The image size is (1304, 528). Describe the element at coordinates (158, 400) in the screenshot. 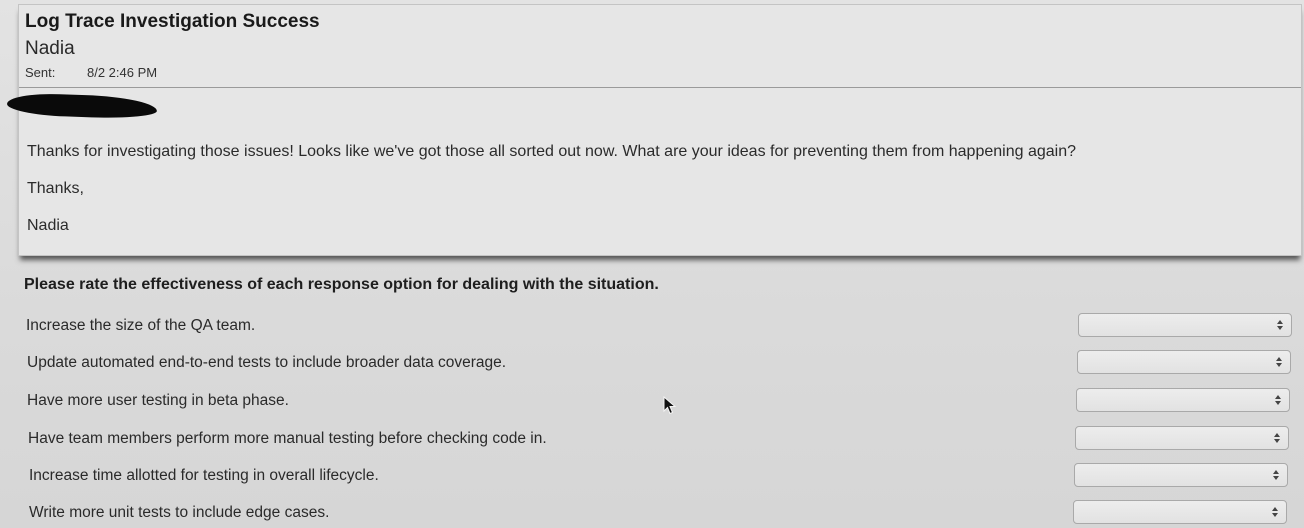

I see `response-option-label: Have more user testing in beta phase.` at that location.